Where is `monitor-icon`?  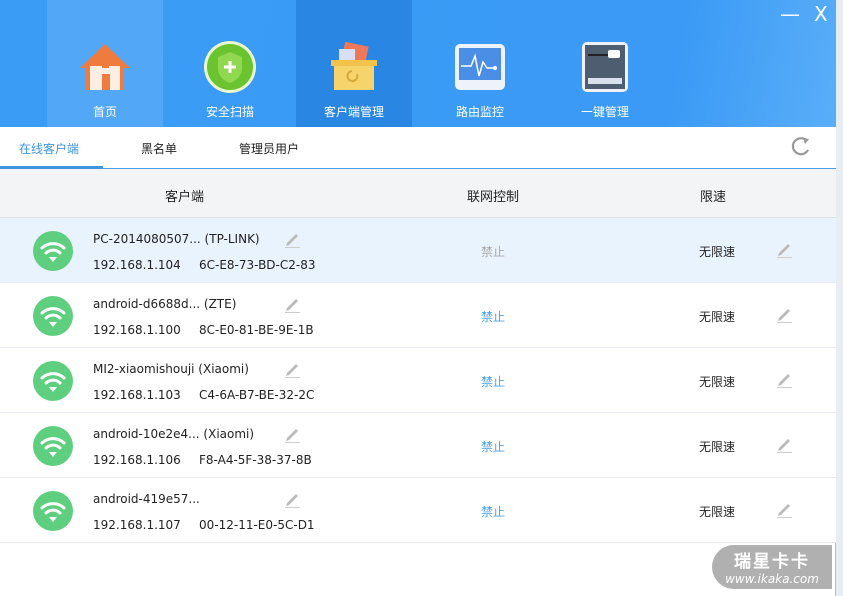 monitor-icon is located at coordinates (480, 67).